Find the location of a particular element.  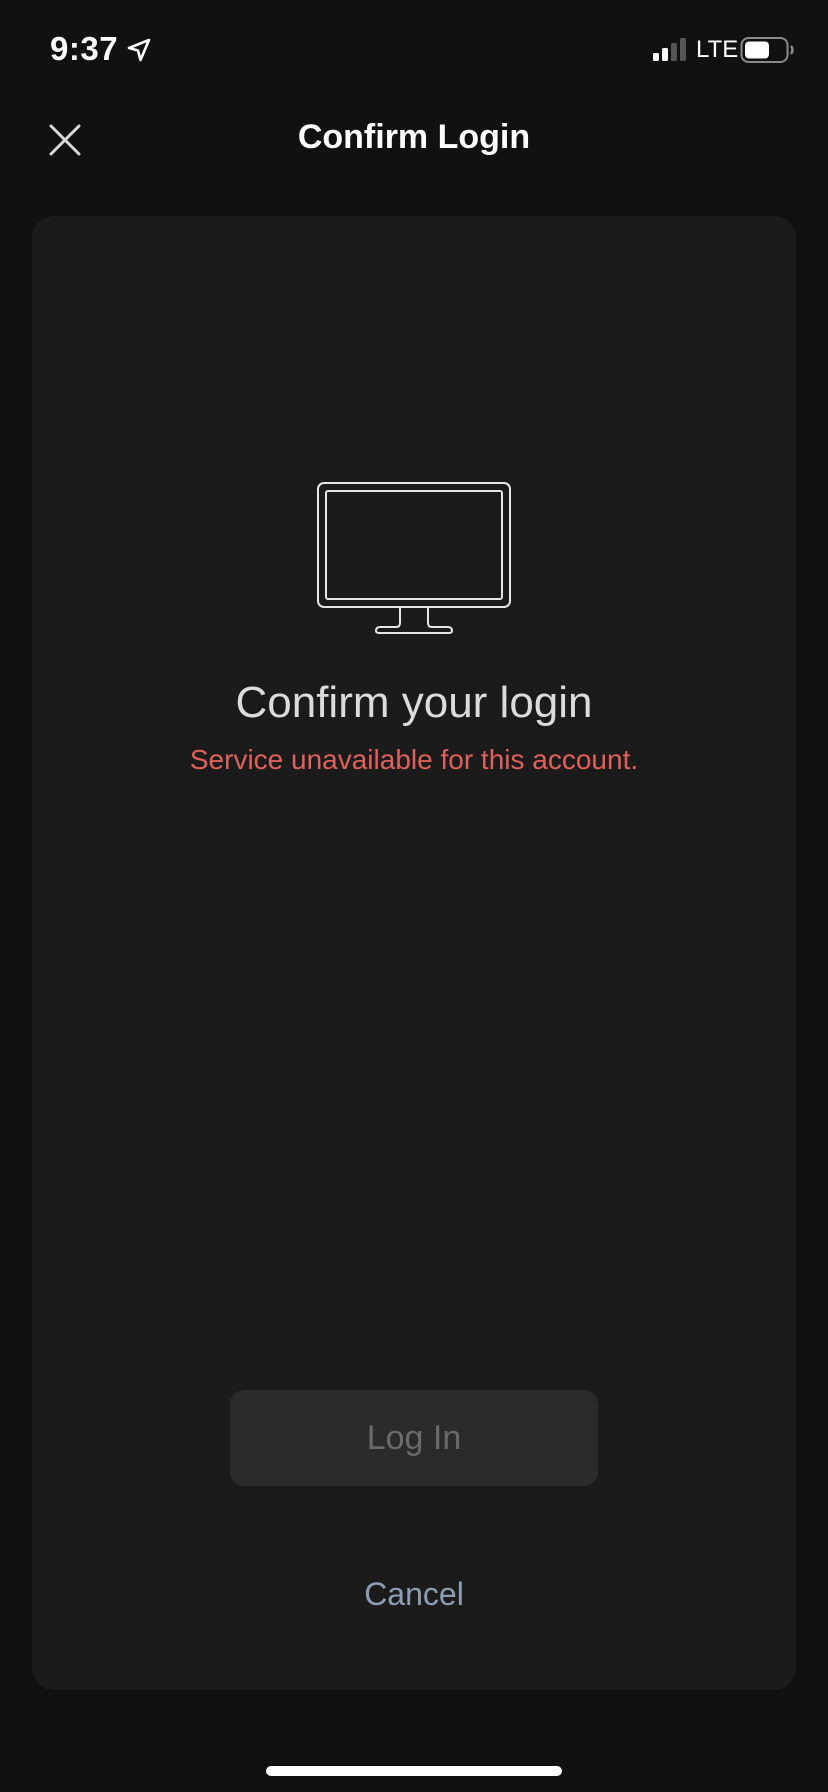

status-bar: 9:37 LTE is located at coordinates (414, 50).